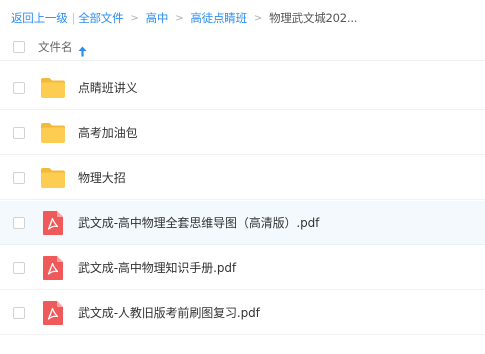  What do you see at coordinates (19, 47) in the screenshot?
I see `select-all-checkbox` at bounding box center [19, 47].